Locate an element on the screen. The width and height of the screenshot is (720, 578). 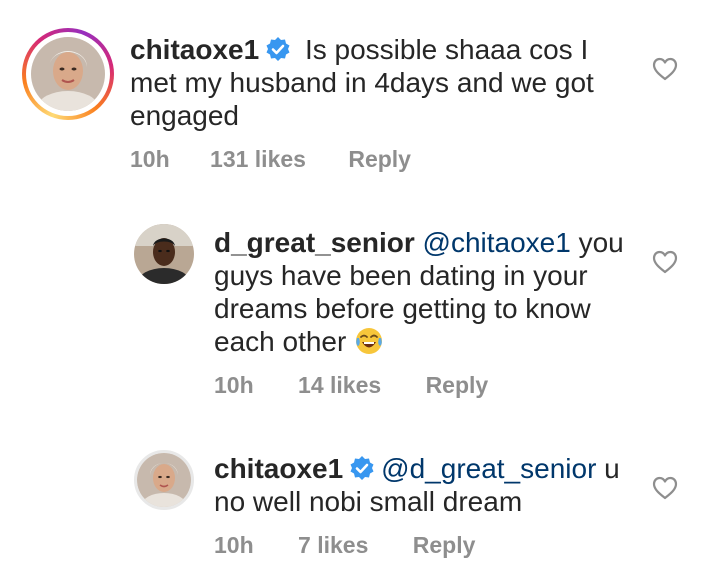
mention-link: @d_great_senior is located at coordinates (488, 468).